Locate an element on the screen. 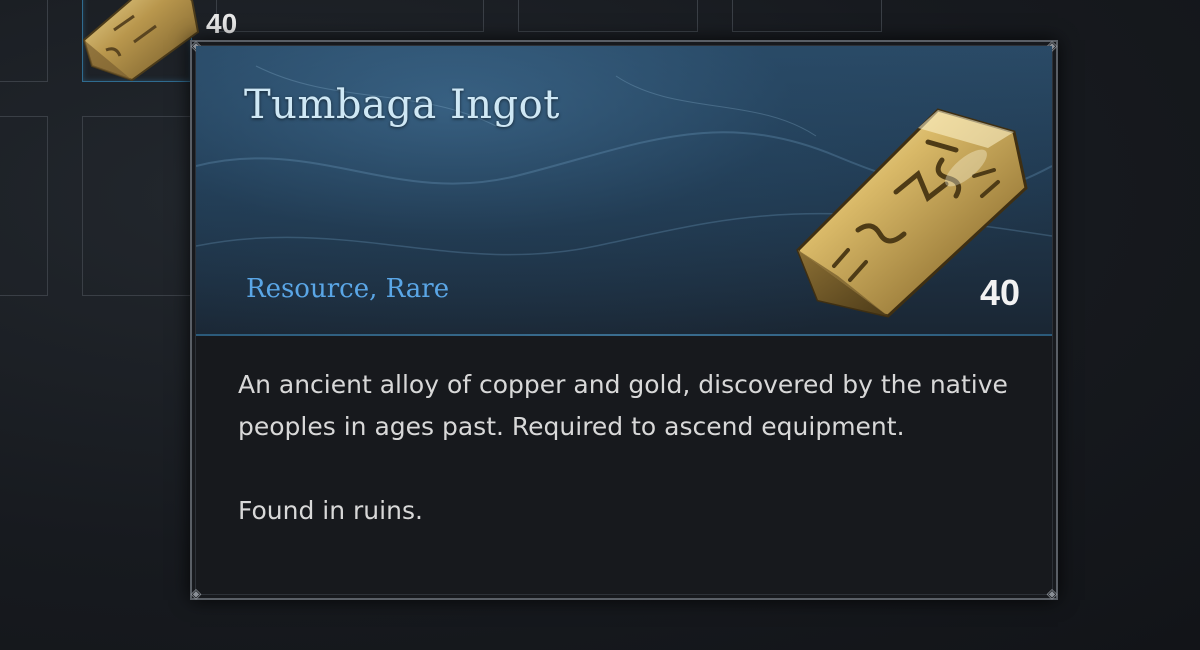 This screenshot has height=650, width=1200. item-stack-count: 40 is located at coordinates (999, 292).